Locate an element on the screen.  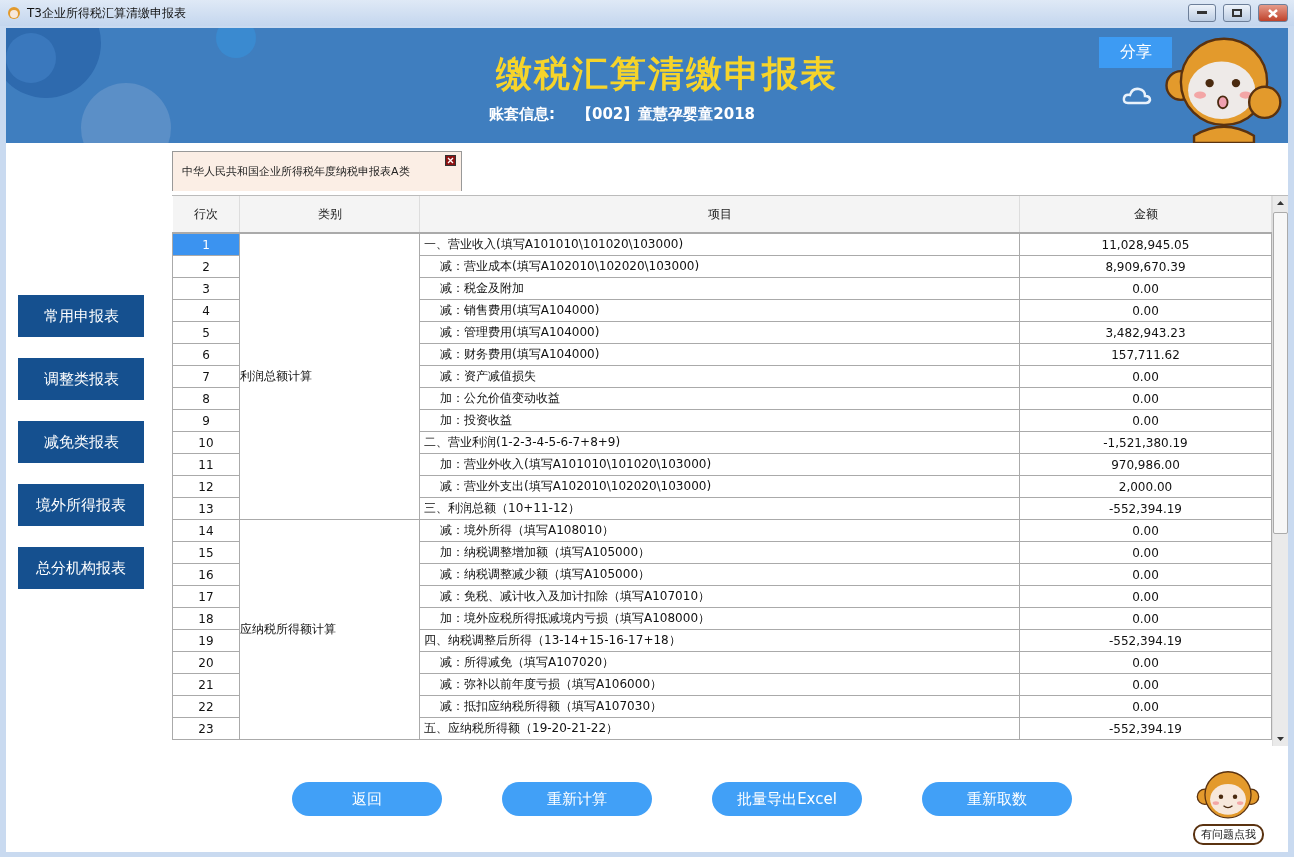
maximize-icon is located at coordinates (1237, 13).